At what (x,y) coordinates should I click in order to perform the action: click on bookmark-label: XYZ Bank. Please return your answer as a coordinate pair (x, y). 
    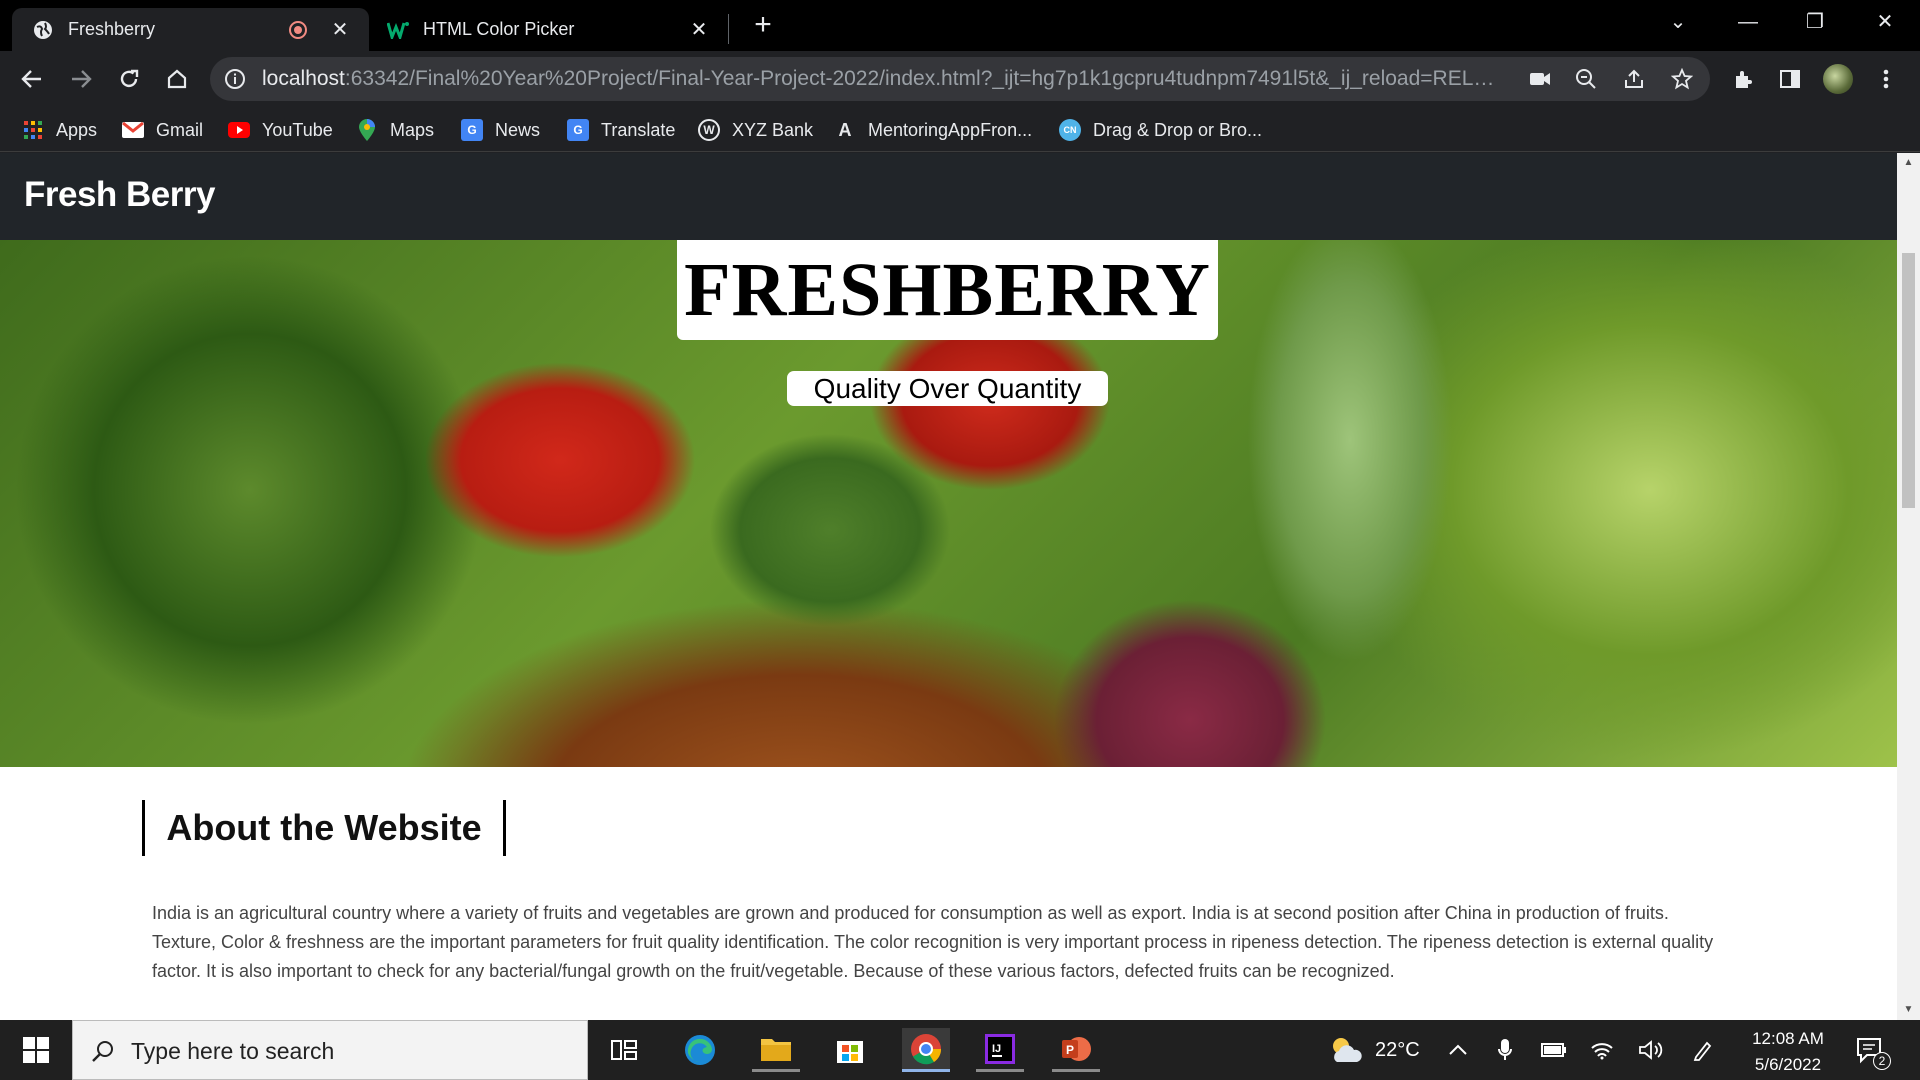
    Looking at the image, I should click on (773, 129).